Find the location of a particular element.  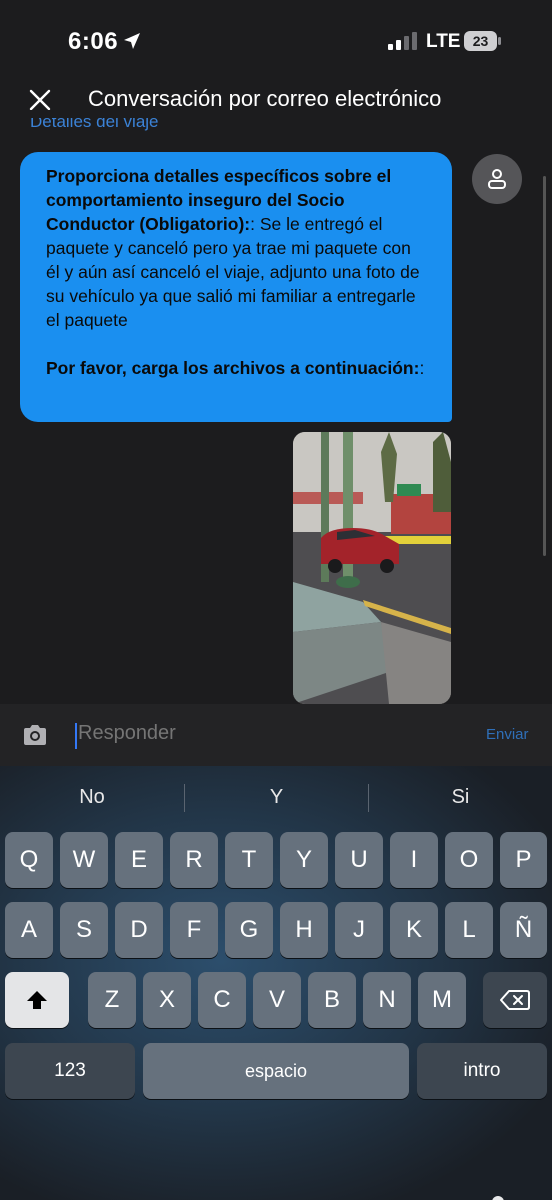

shift-icon is located at coordinates (37, 1000).